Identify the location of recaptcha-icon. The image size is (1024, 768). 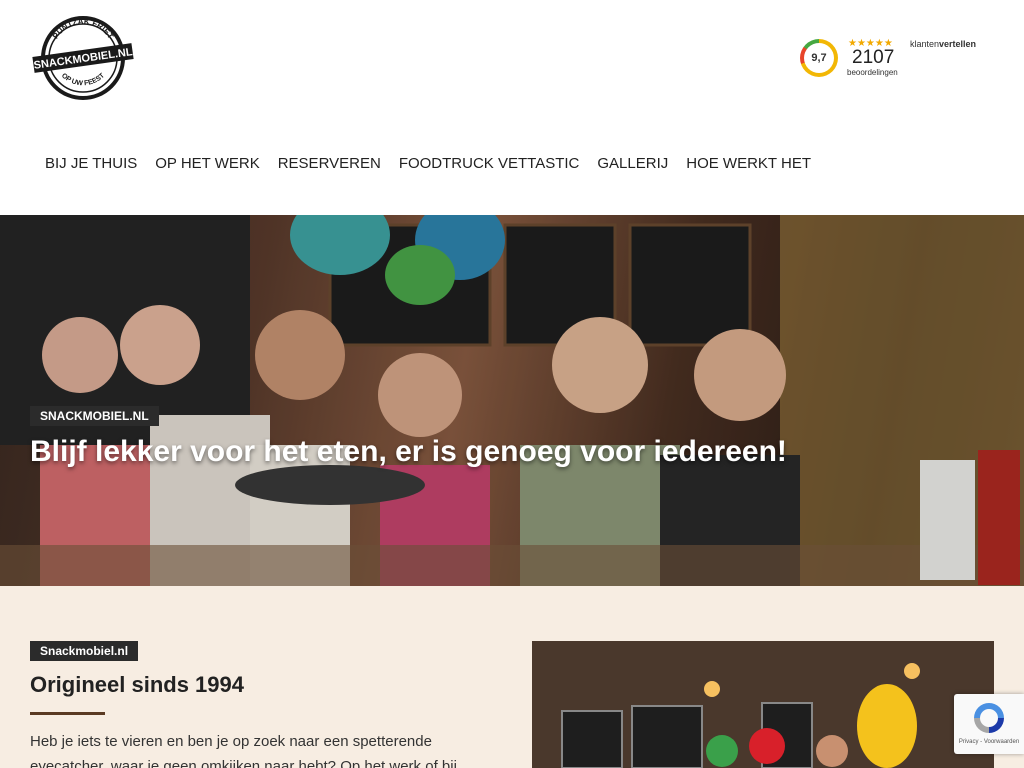
(989, 718).